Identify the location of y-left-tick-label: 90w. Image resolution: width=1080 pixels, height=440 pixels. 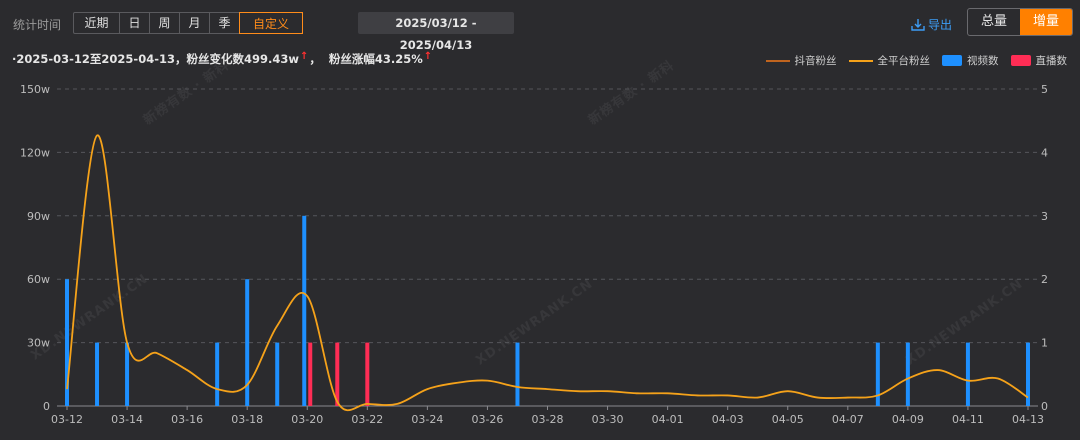
(38, 216).